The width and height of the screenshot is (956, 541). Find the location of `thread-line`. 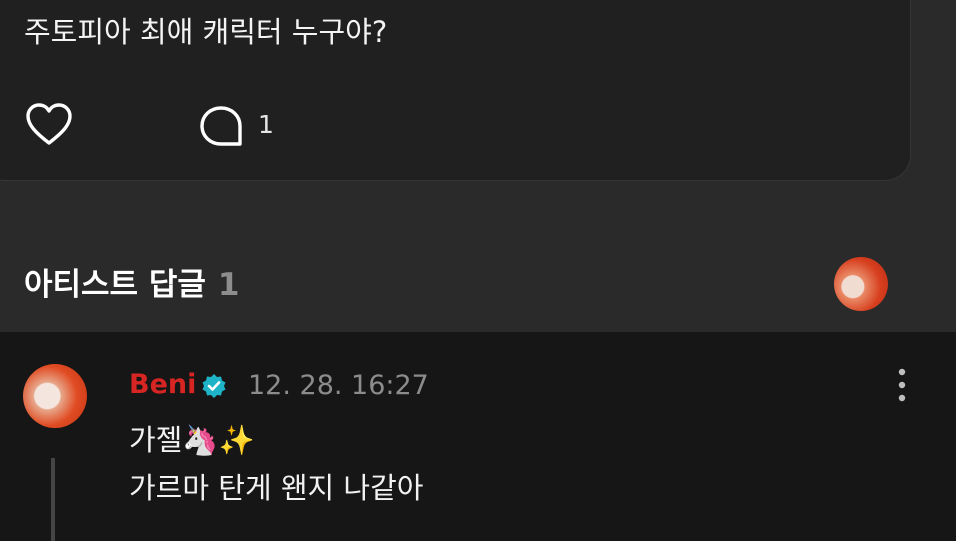

thread-line is located at coordinates (53, 499).